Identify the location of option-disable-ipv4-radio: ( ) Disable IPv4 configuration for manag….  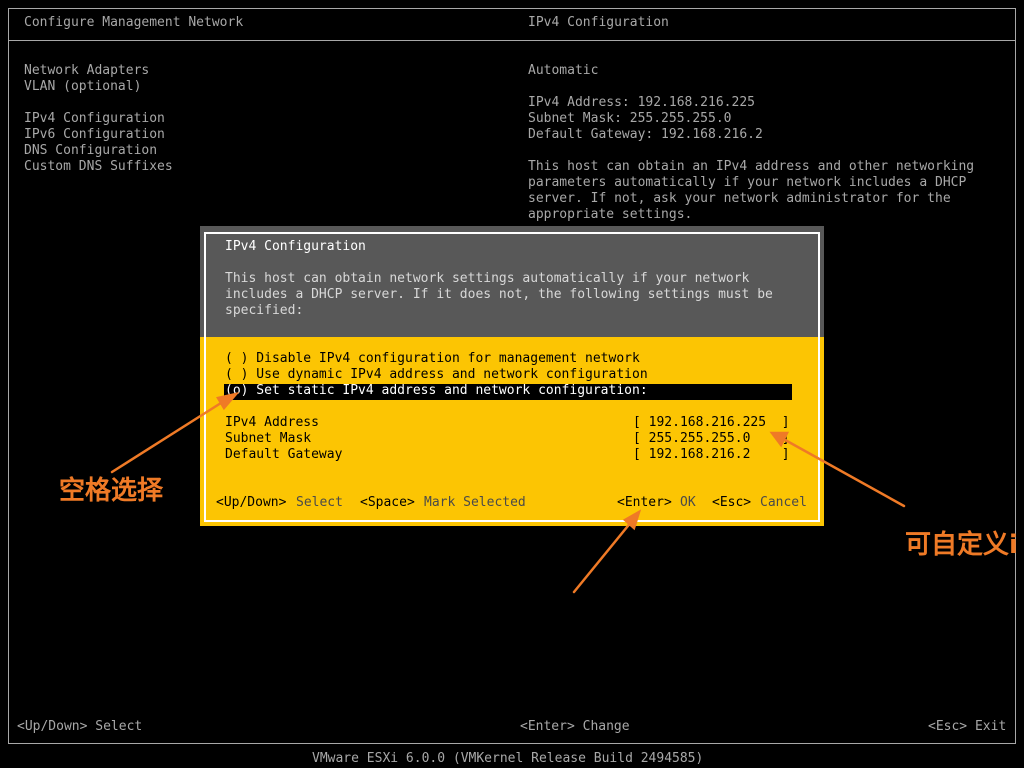
(432, 359).